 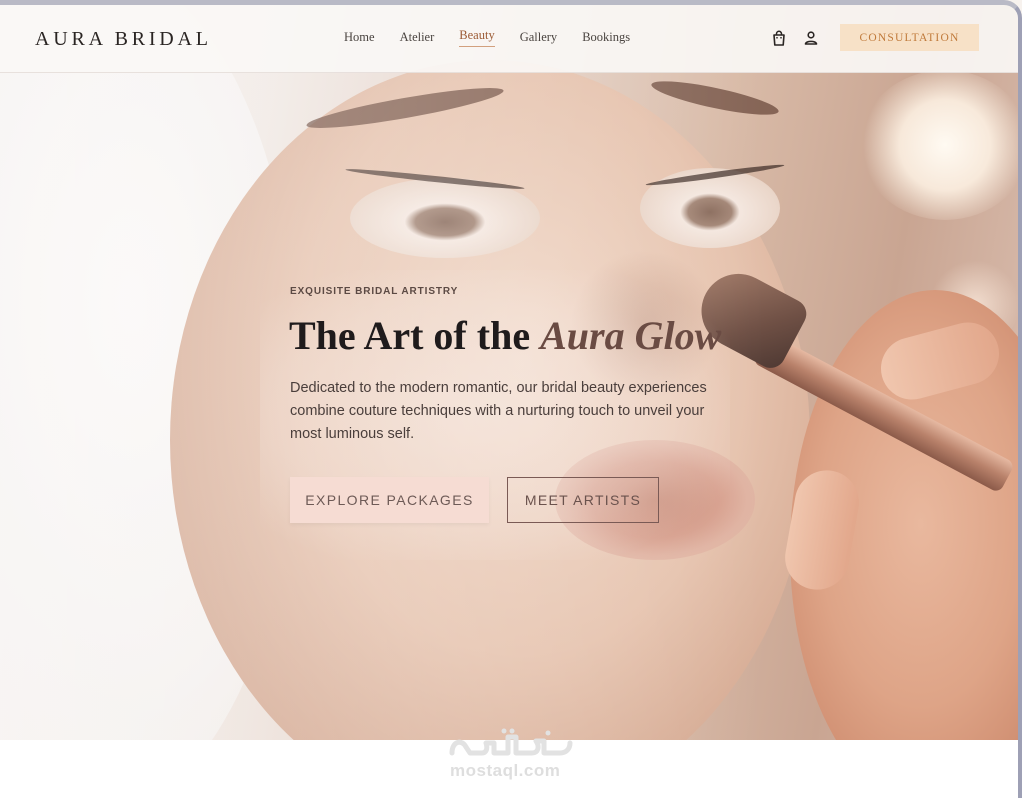 What do you see at coordinates (583, 500) in the screenshot?
I see `meet-artists-button: MEET ARTISTS` at bounding box center [583, 500].